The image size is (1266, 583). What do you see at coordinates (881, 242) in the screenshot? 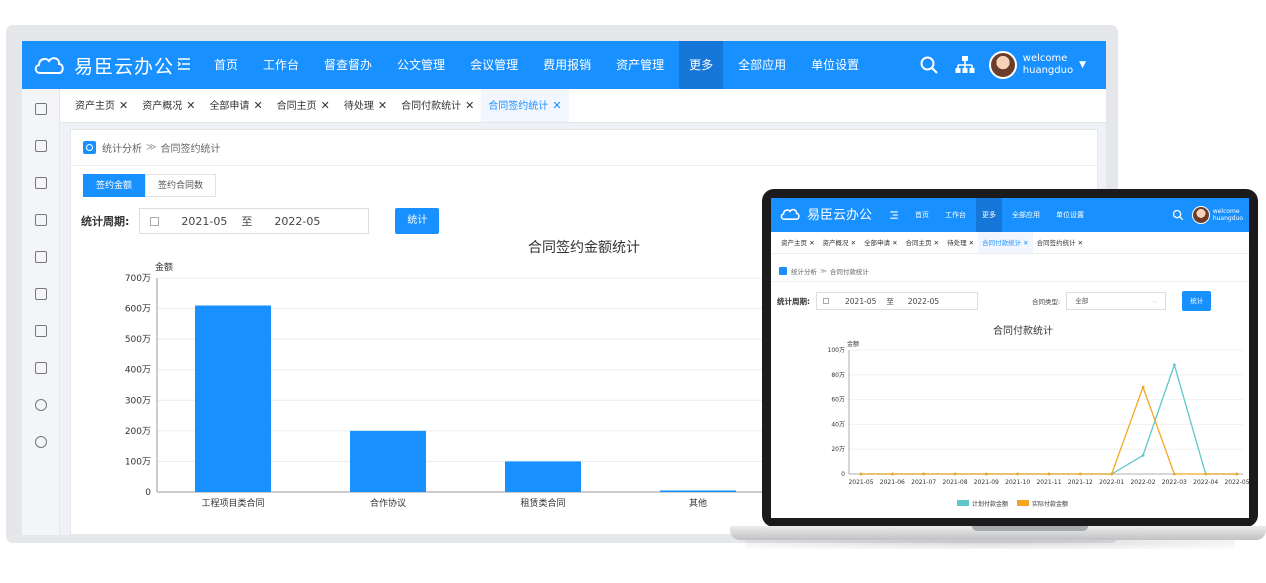
I see `laptop-page-tab: 全部申请 ✕` at bounding box center [881, 242].